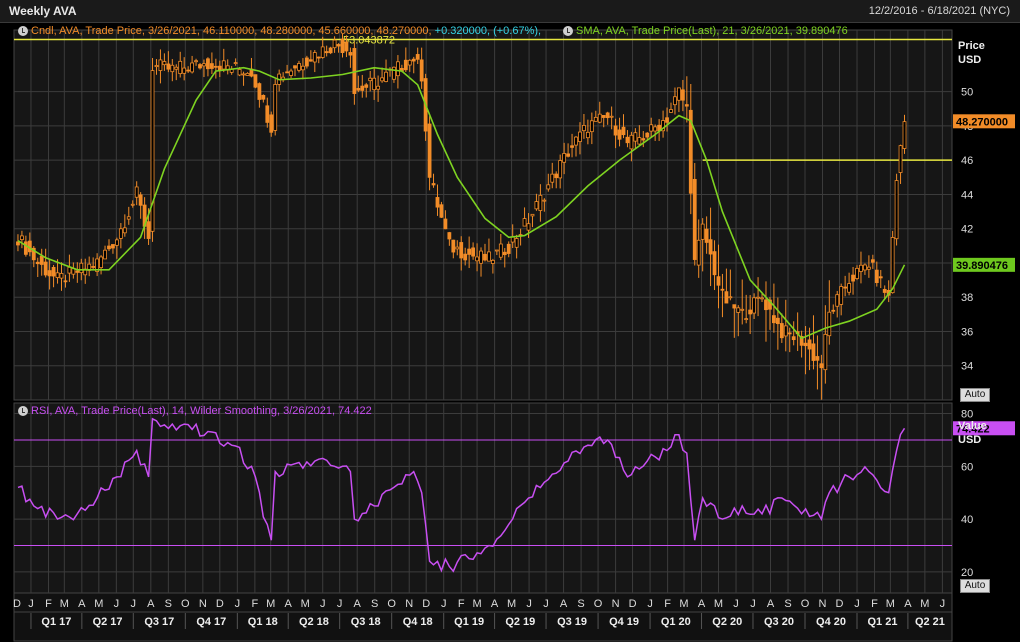  I want to click on rsi-tick-label: 40, so click(967, 520).